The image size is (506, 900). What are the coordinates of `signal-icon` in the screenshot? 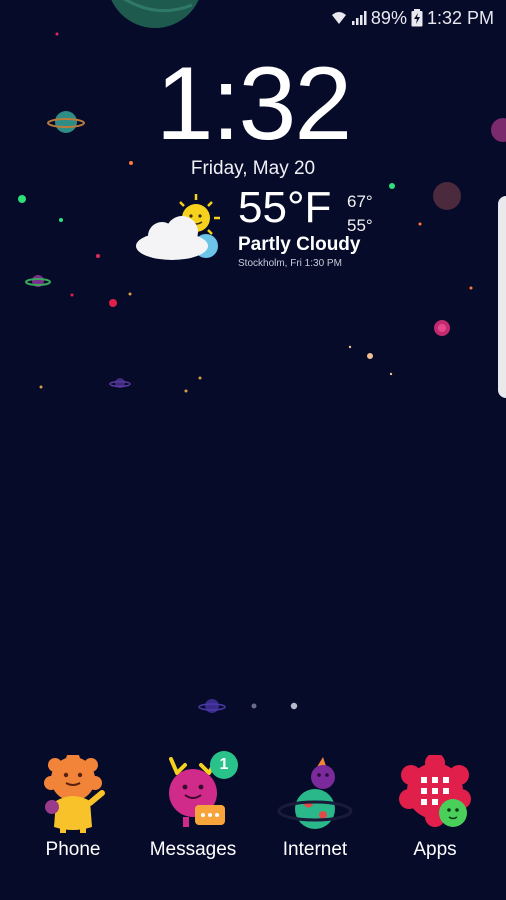 It's located at (359, 18).